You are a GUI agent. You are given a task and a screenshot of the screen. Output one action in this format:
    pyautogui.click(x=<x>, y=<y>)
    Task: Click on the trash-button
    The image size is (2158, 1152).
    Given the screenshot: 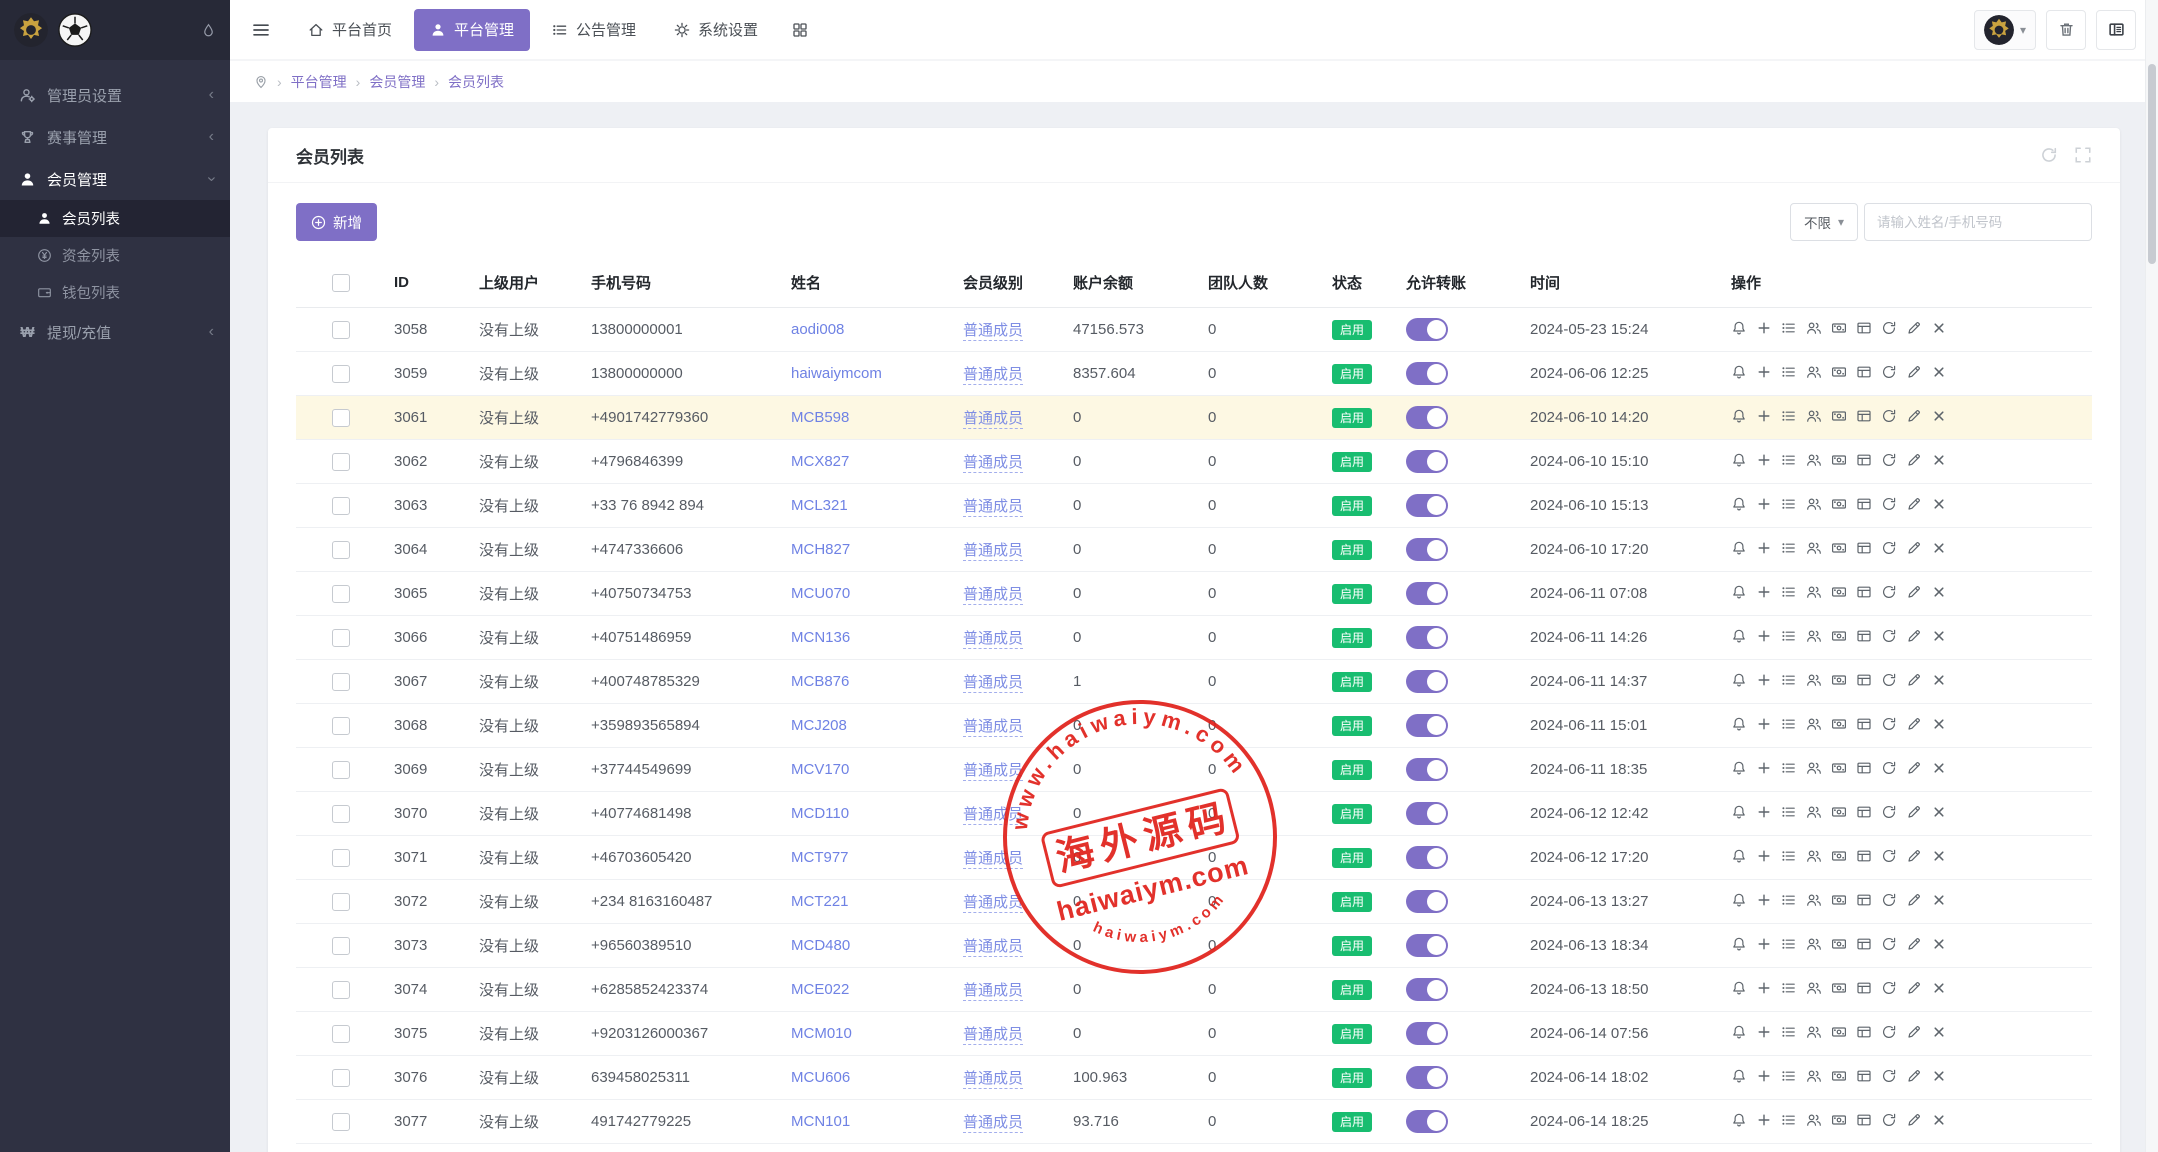 What is the action you would take?
    pyautogui.click(x=2066, y=29)
    